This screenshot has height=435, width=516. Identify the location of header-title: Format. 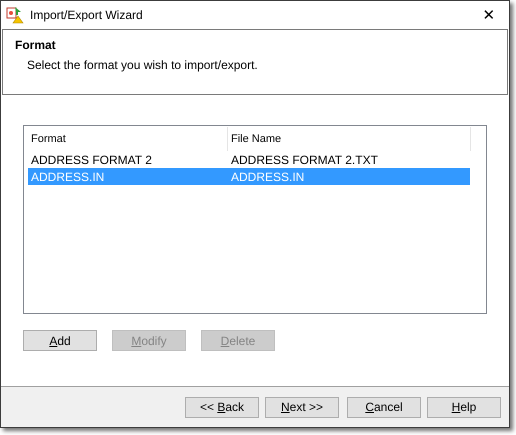
(36, 45).